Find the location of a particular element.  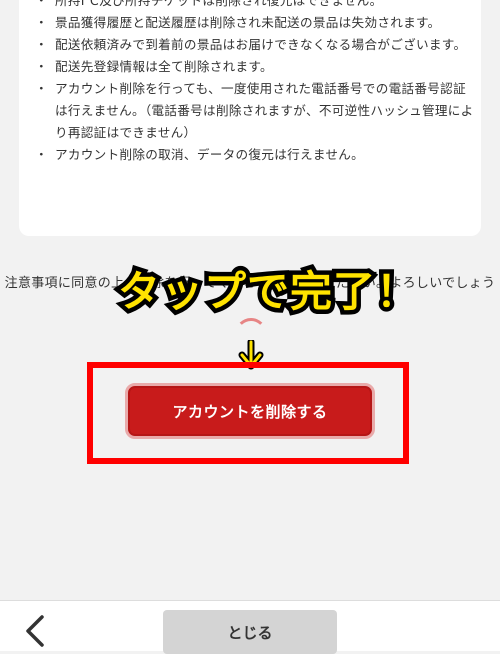

notice-item: 所持I℃及び所持チケットは削除され復元はできません。 is located at coordinates (255, 6).